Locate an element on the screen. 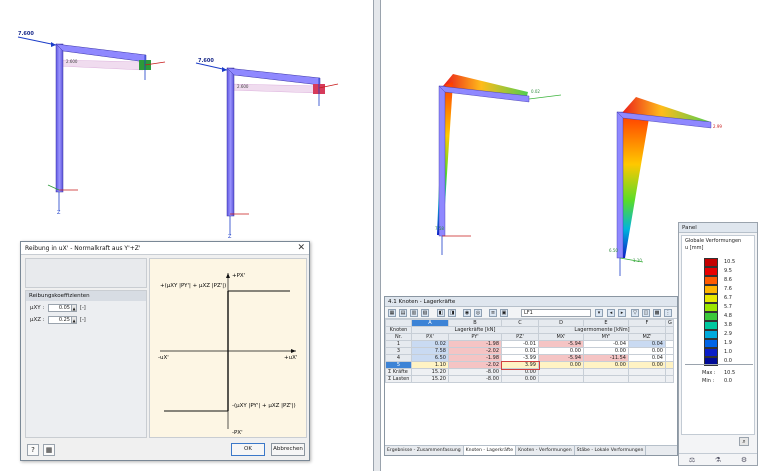  svg-text: 0.02 is located at coordinates (535, 91).